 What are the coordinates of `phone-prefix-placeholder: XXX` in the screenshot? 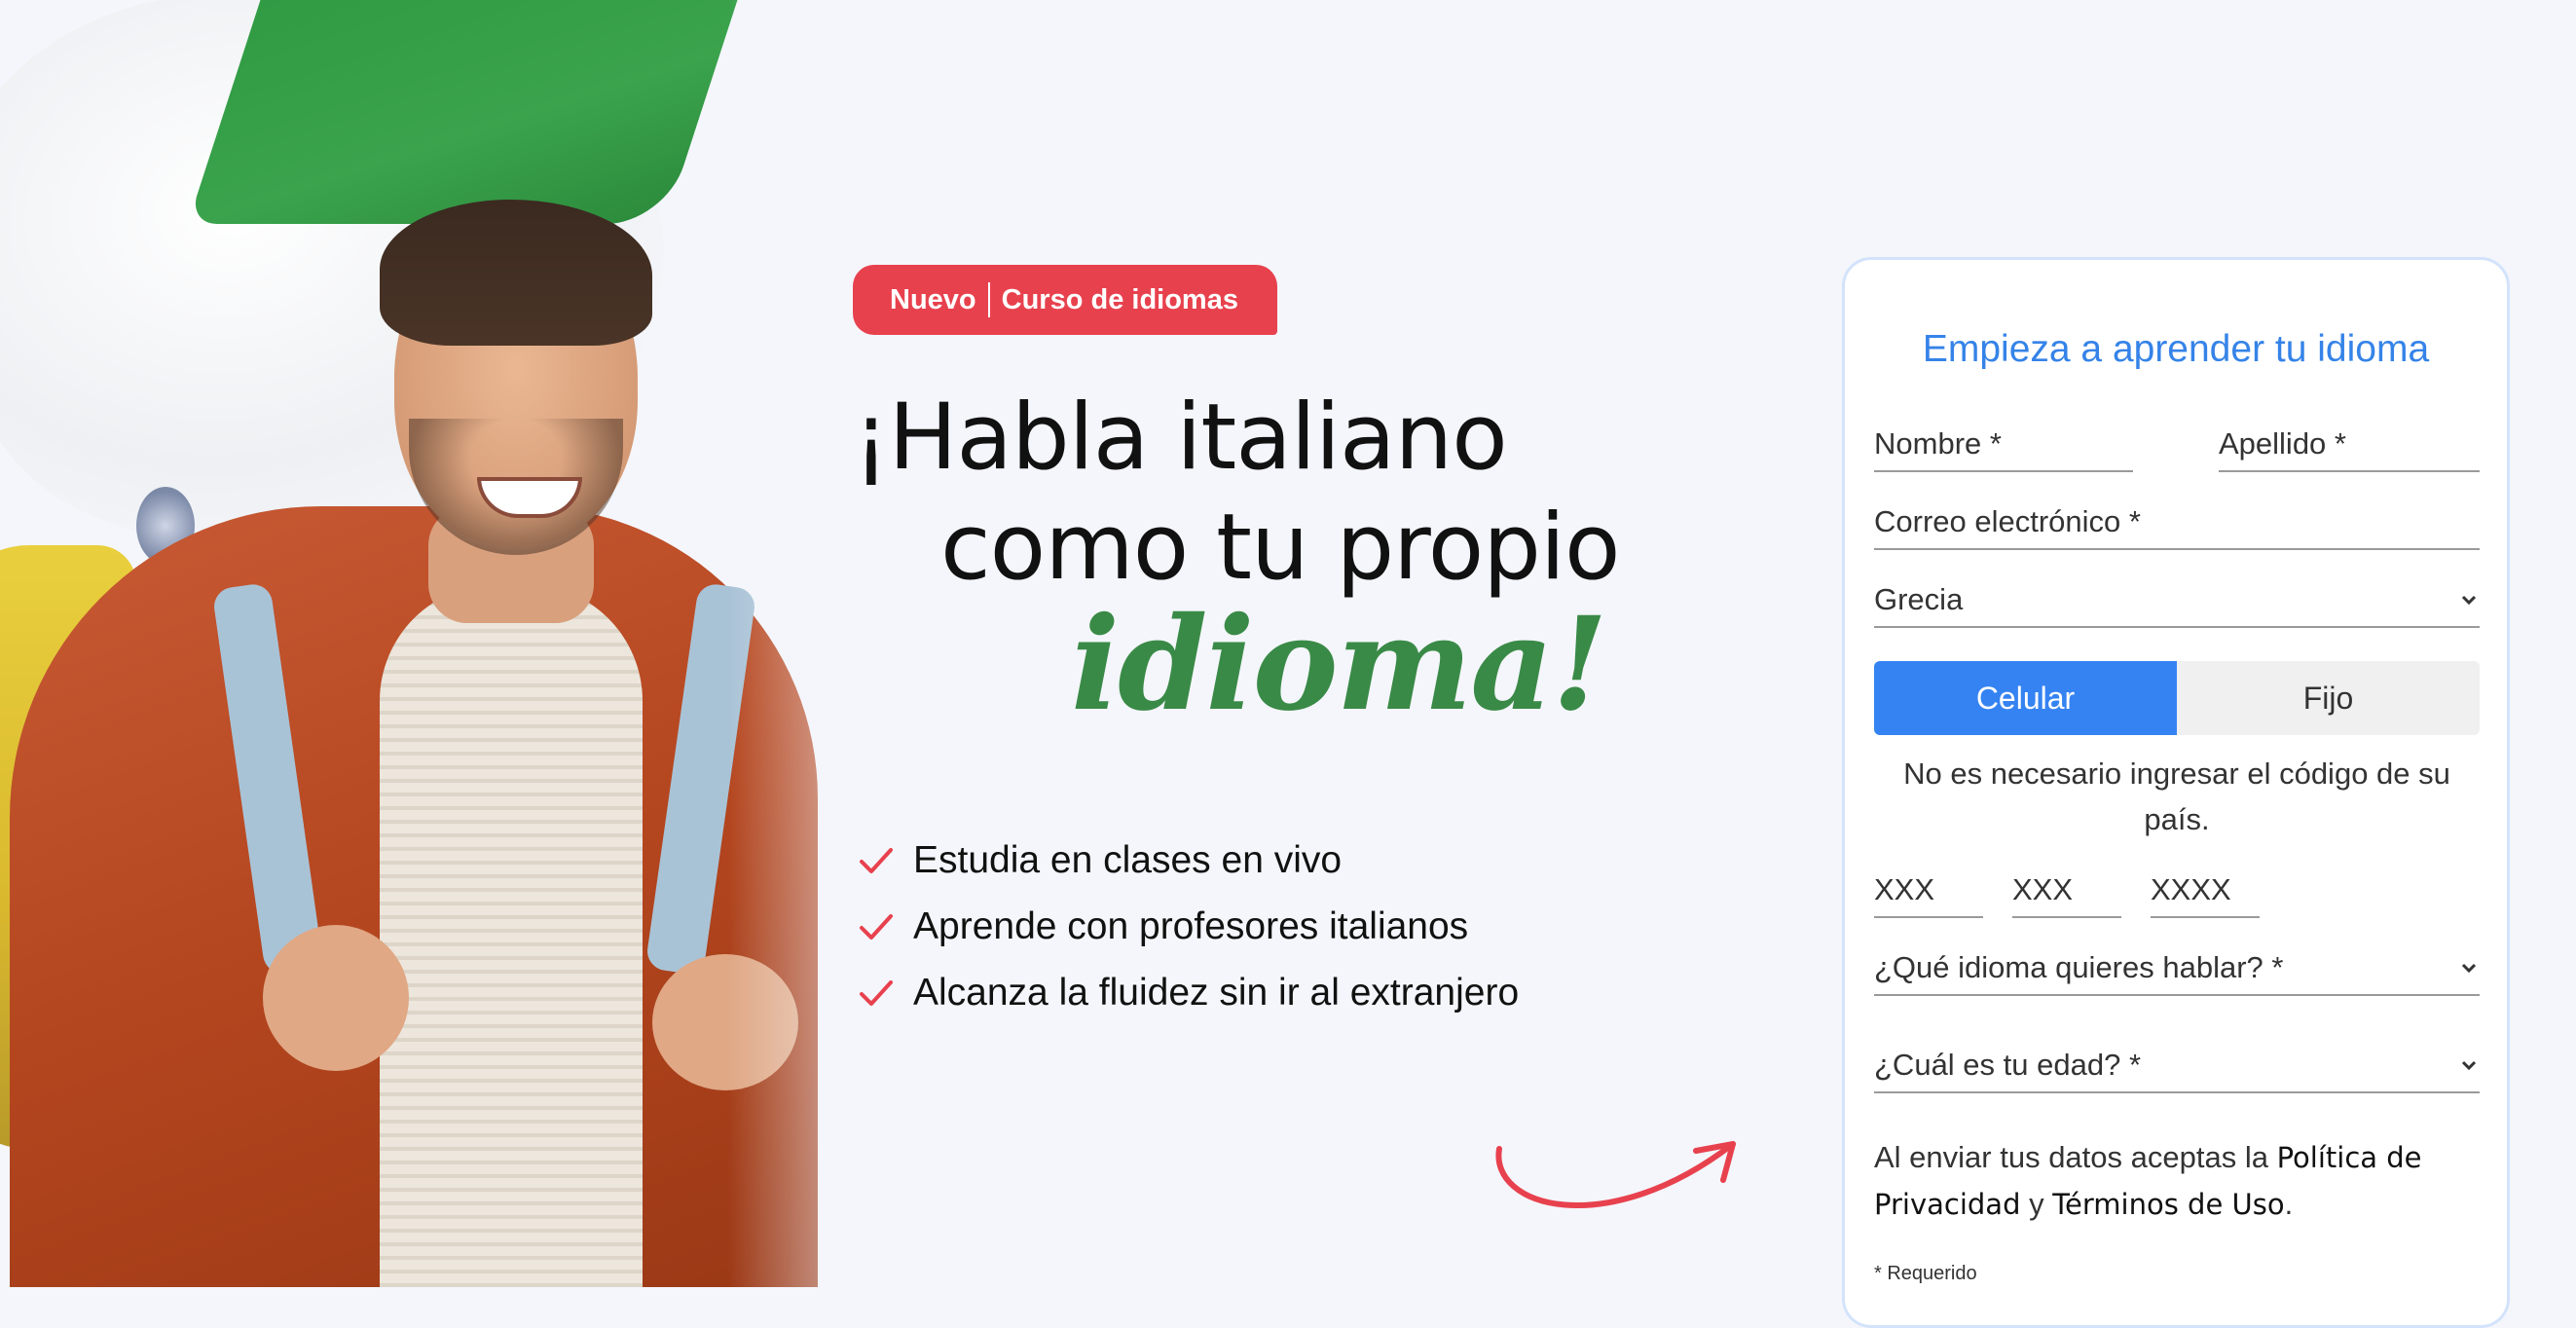 It's located at (2043, 889).